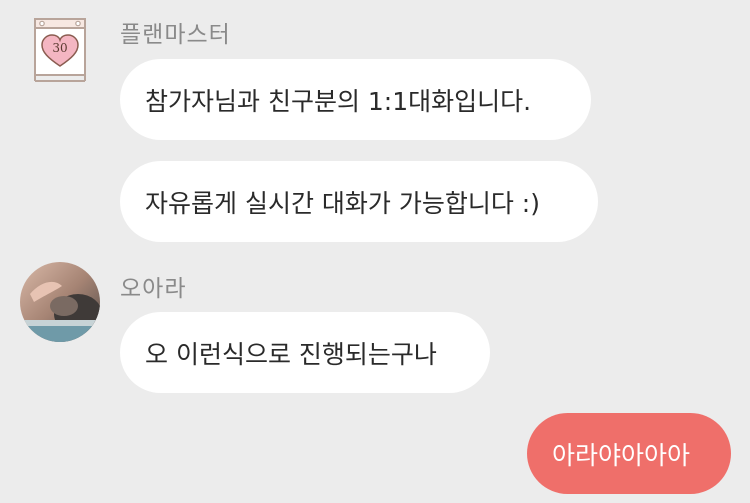  What do you see at coordinates (621, 455) in the screenshot?
I see `message-text: 아라야아아아` at bounding box center [621, 455].